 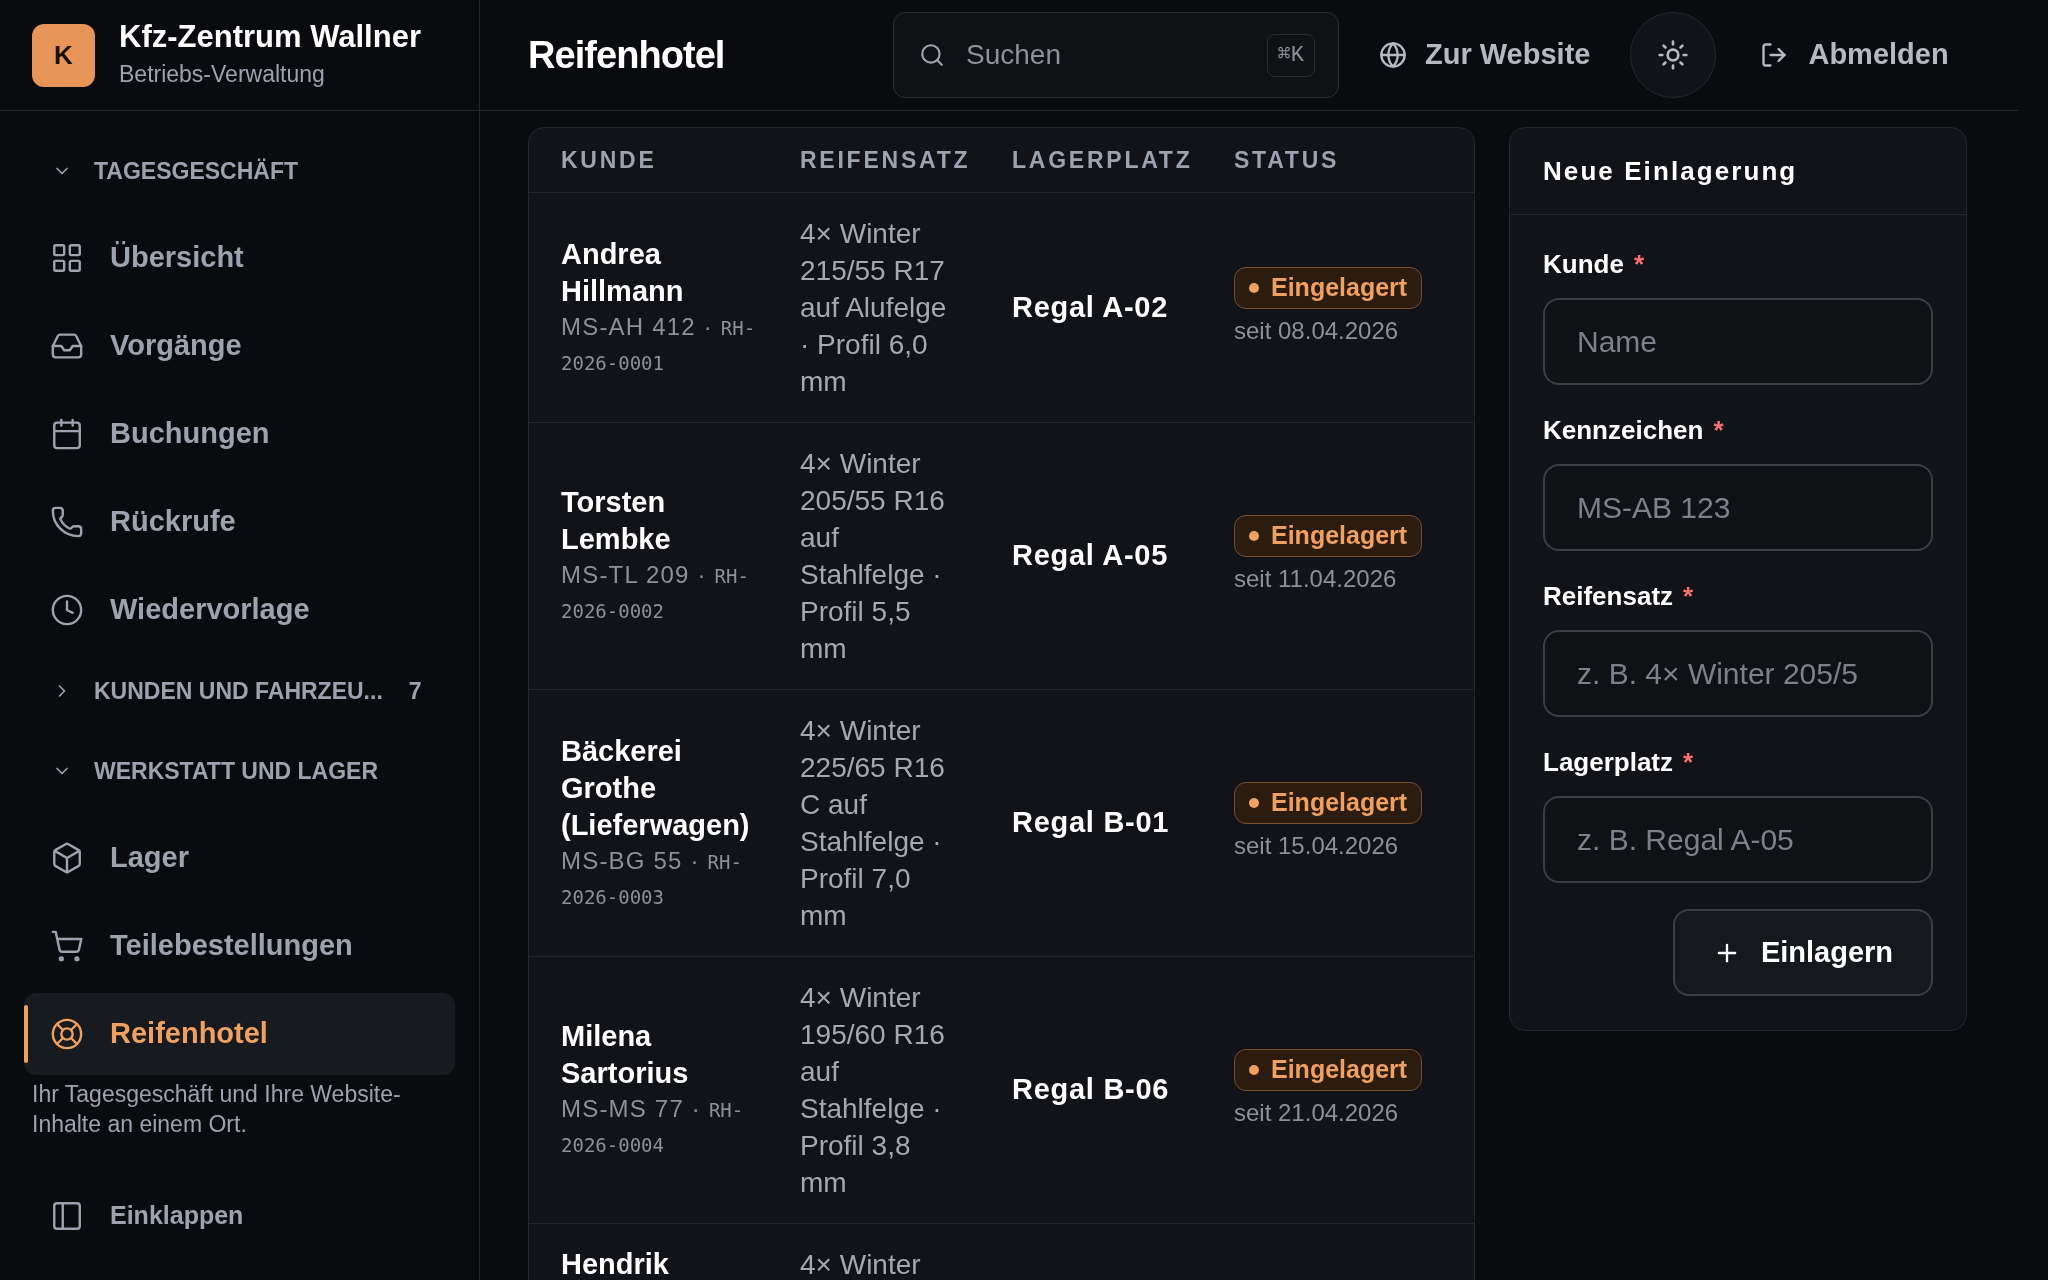 What do you see at coordinates (615, 1263) in the screenshot?
I see `customer-name: Hendrik` at bounding box center [615, 1263].